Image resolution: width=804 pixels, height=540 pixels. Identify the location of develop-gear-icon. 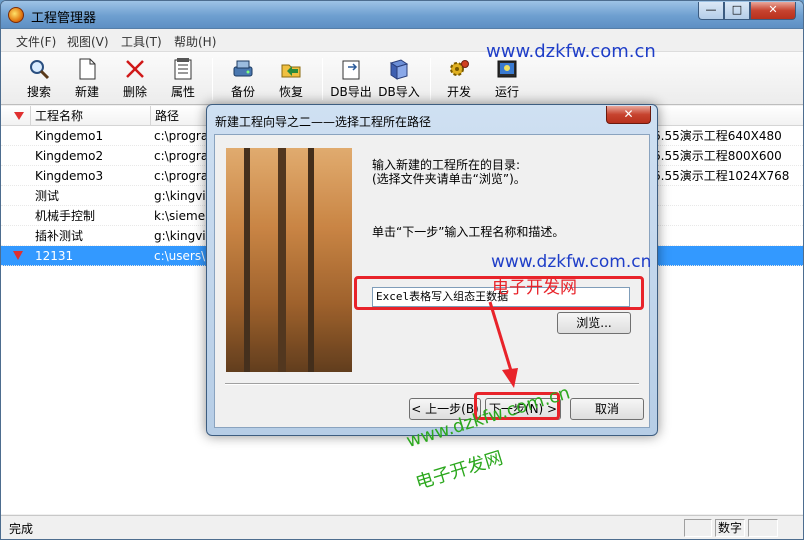
(459, 69).